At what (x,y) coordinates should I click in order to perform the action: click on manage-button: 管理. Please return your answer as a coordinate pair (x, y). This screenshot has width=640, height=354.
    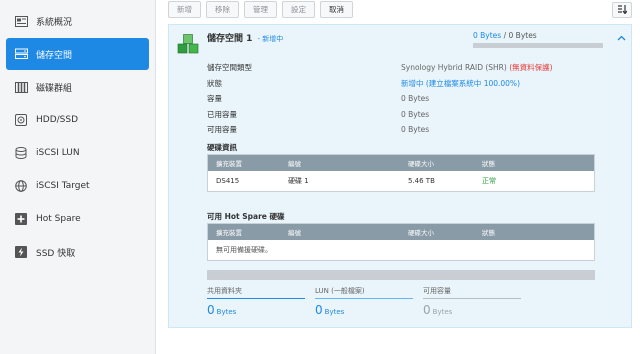
    Looking at the image, I should click on (260, 9).